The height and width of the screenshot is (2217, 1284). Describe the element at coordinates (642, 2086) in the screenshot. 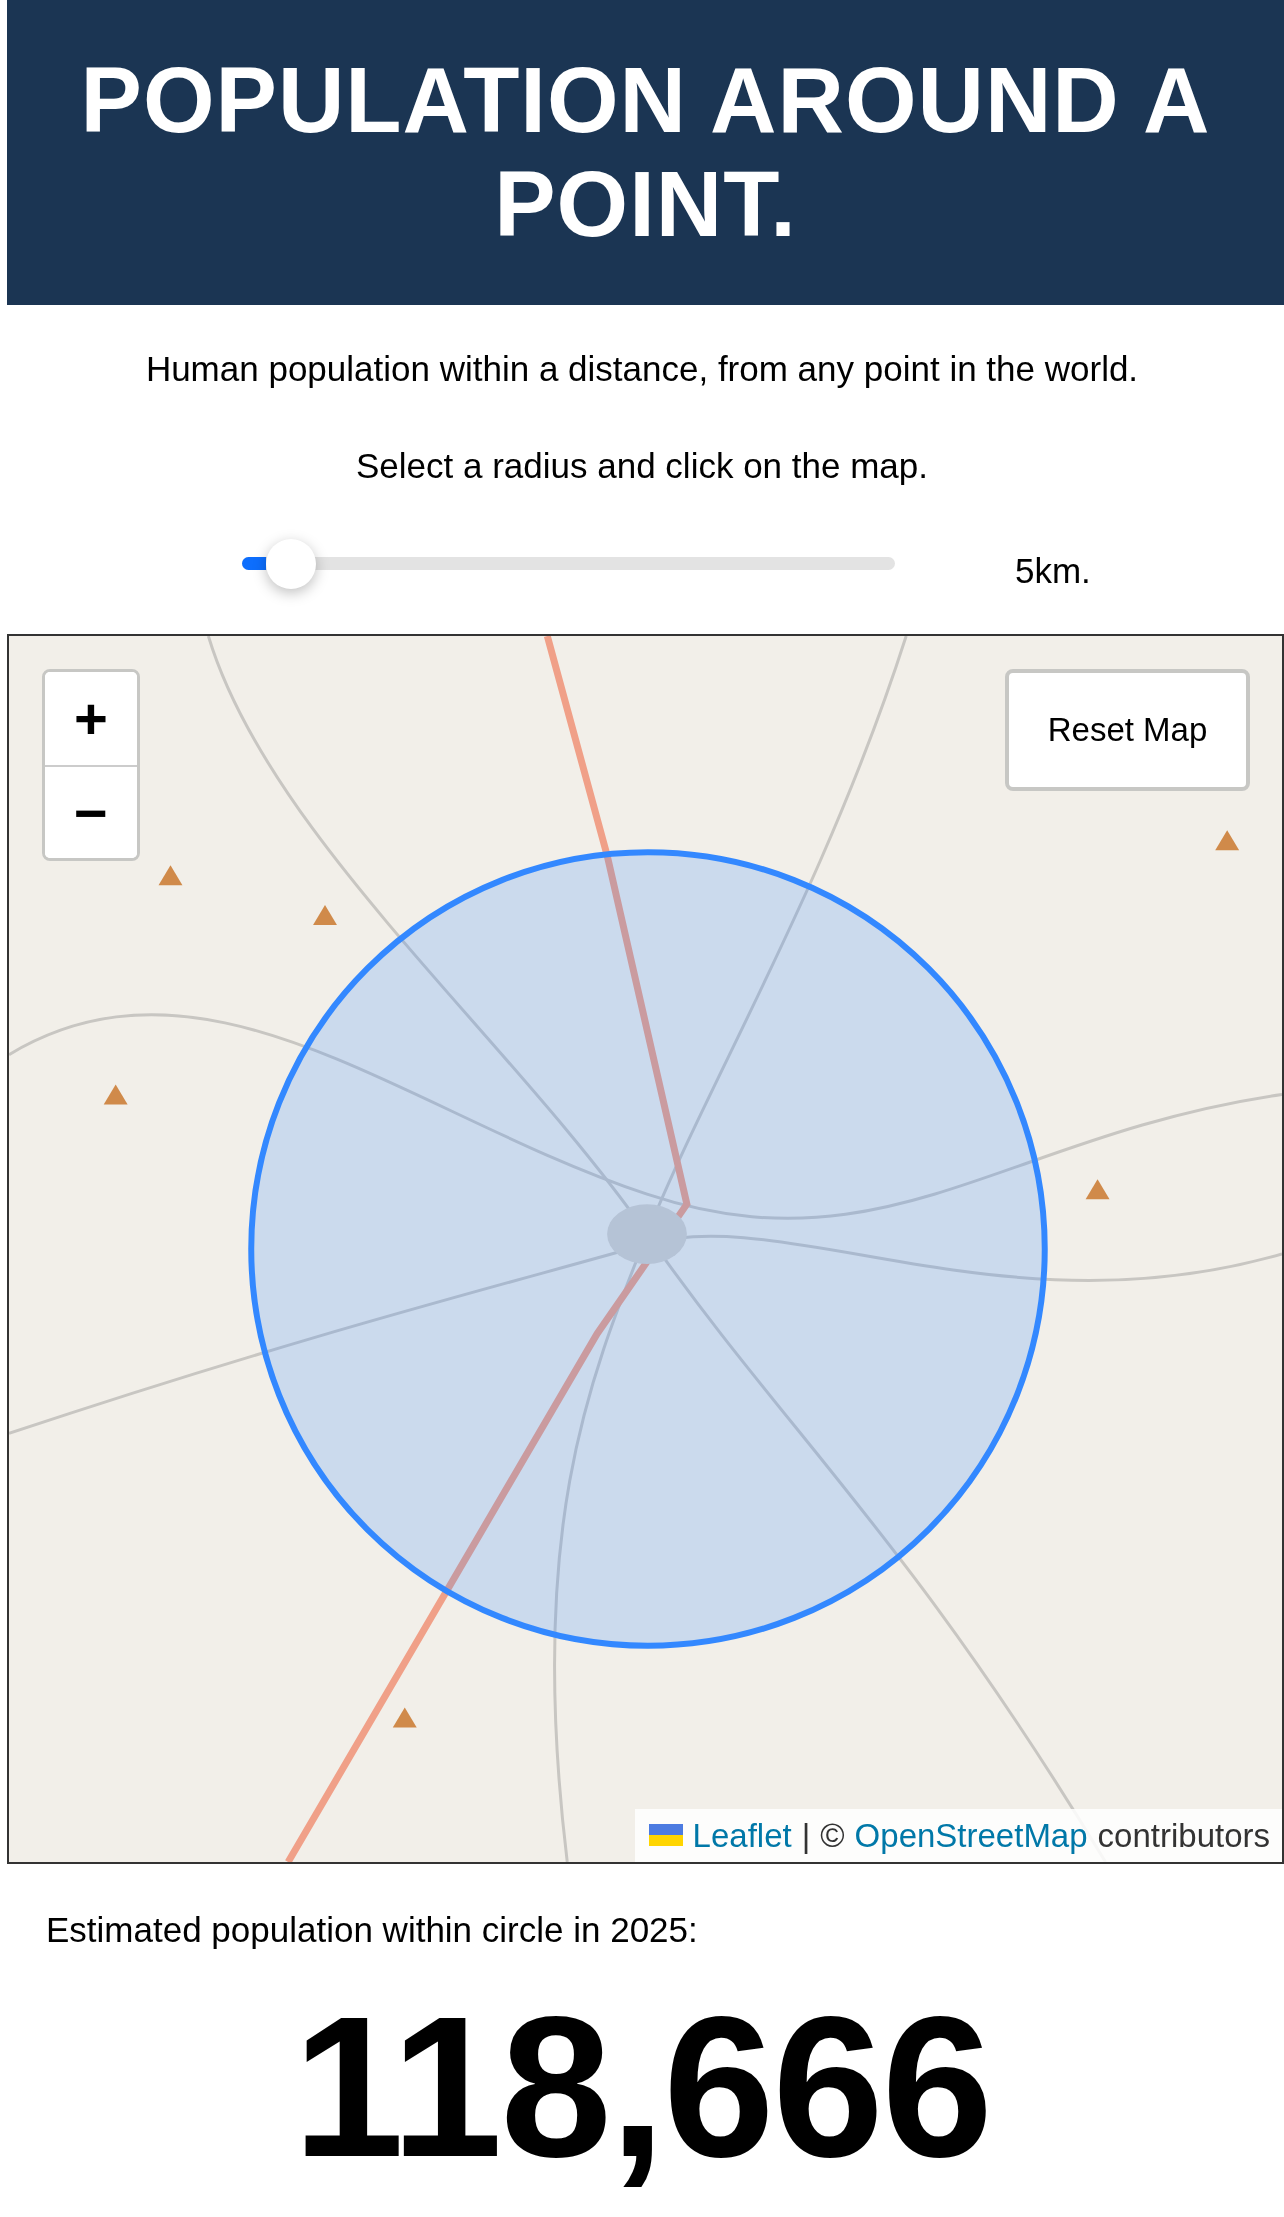

I see `population-value: 118,666` at that location.